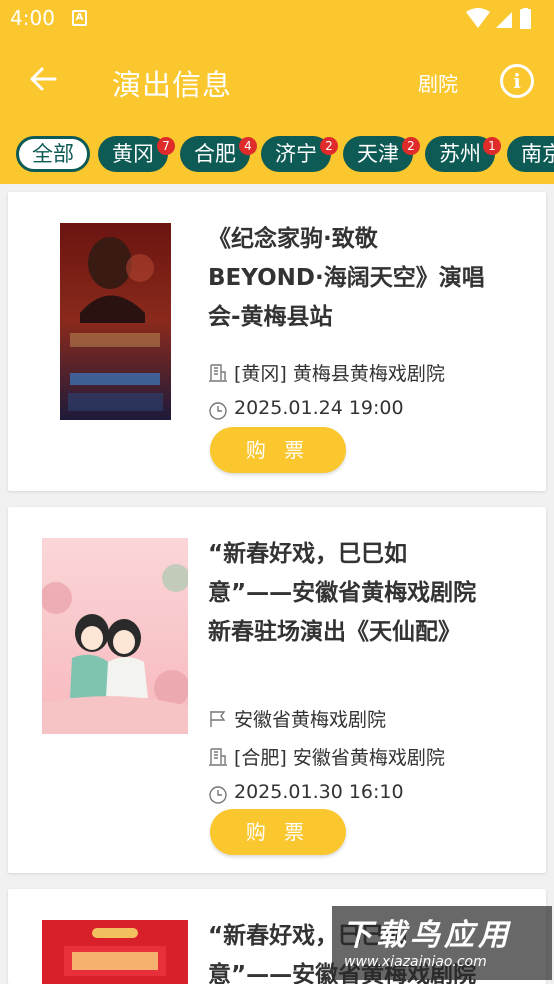 The height and width of the screenshot is (984, 554). What do you see at coordinates (166, 146) in the screenshot?
I see `count-badge: 7` at bounding box center [166, 146].